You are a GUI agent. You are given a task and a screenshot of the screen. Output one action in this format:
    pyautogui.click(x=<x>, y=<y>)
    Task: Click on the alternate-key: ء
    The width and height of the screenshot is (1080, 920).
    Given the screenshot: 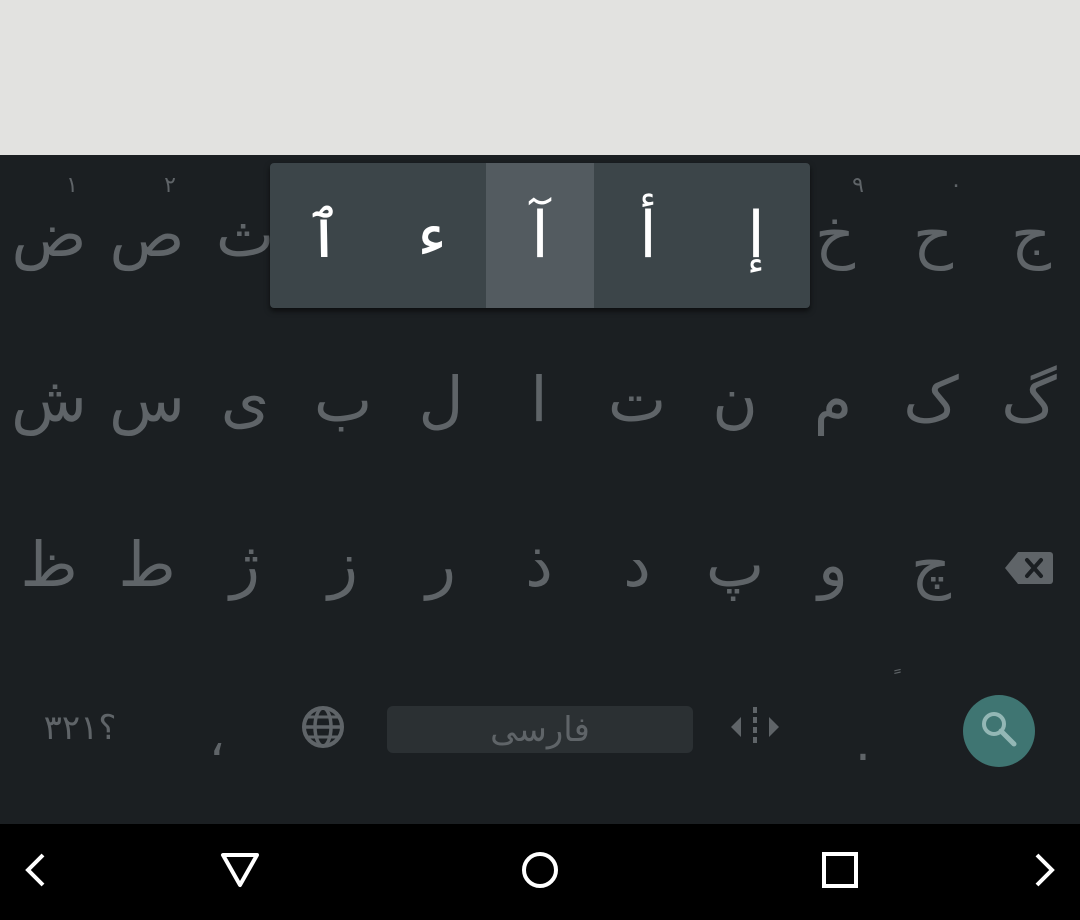 What is the action you would take?
    pyautogui.click(x=432, y=235)
    